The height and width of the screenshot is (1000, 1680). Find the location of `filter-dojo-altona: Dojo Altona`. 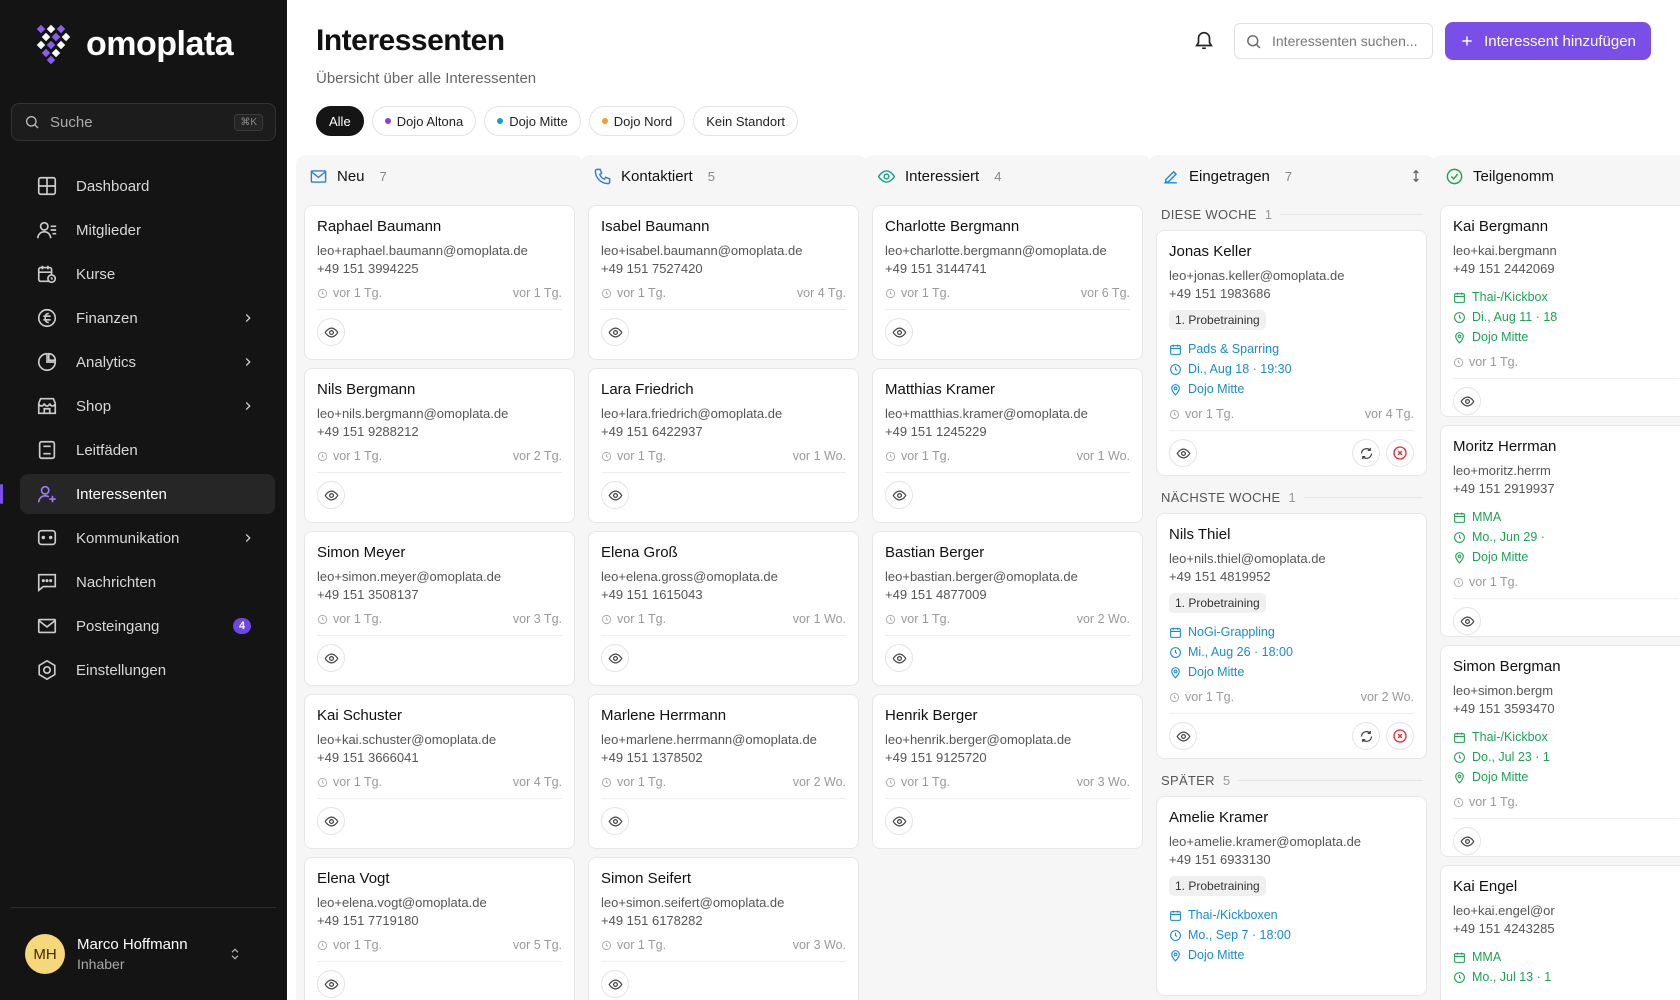

filter-dojo-altona: Dojo Altona is located at coordinates (424, 121).